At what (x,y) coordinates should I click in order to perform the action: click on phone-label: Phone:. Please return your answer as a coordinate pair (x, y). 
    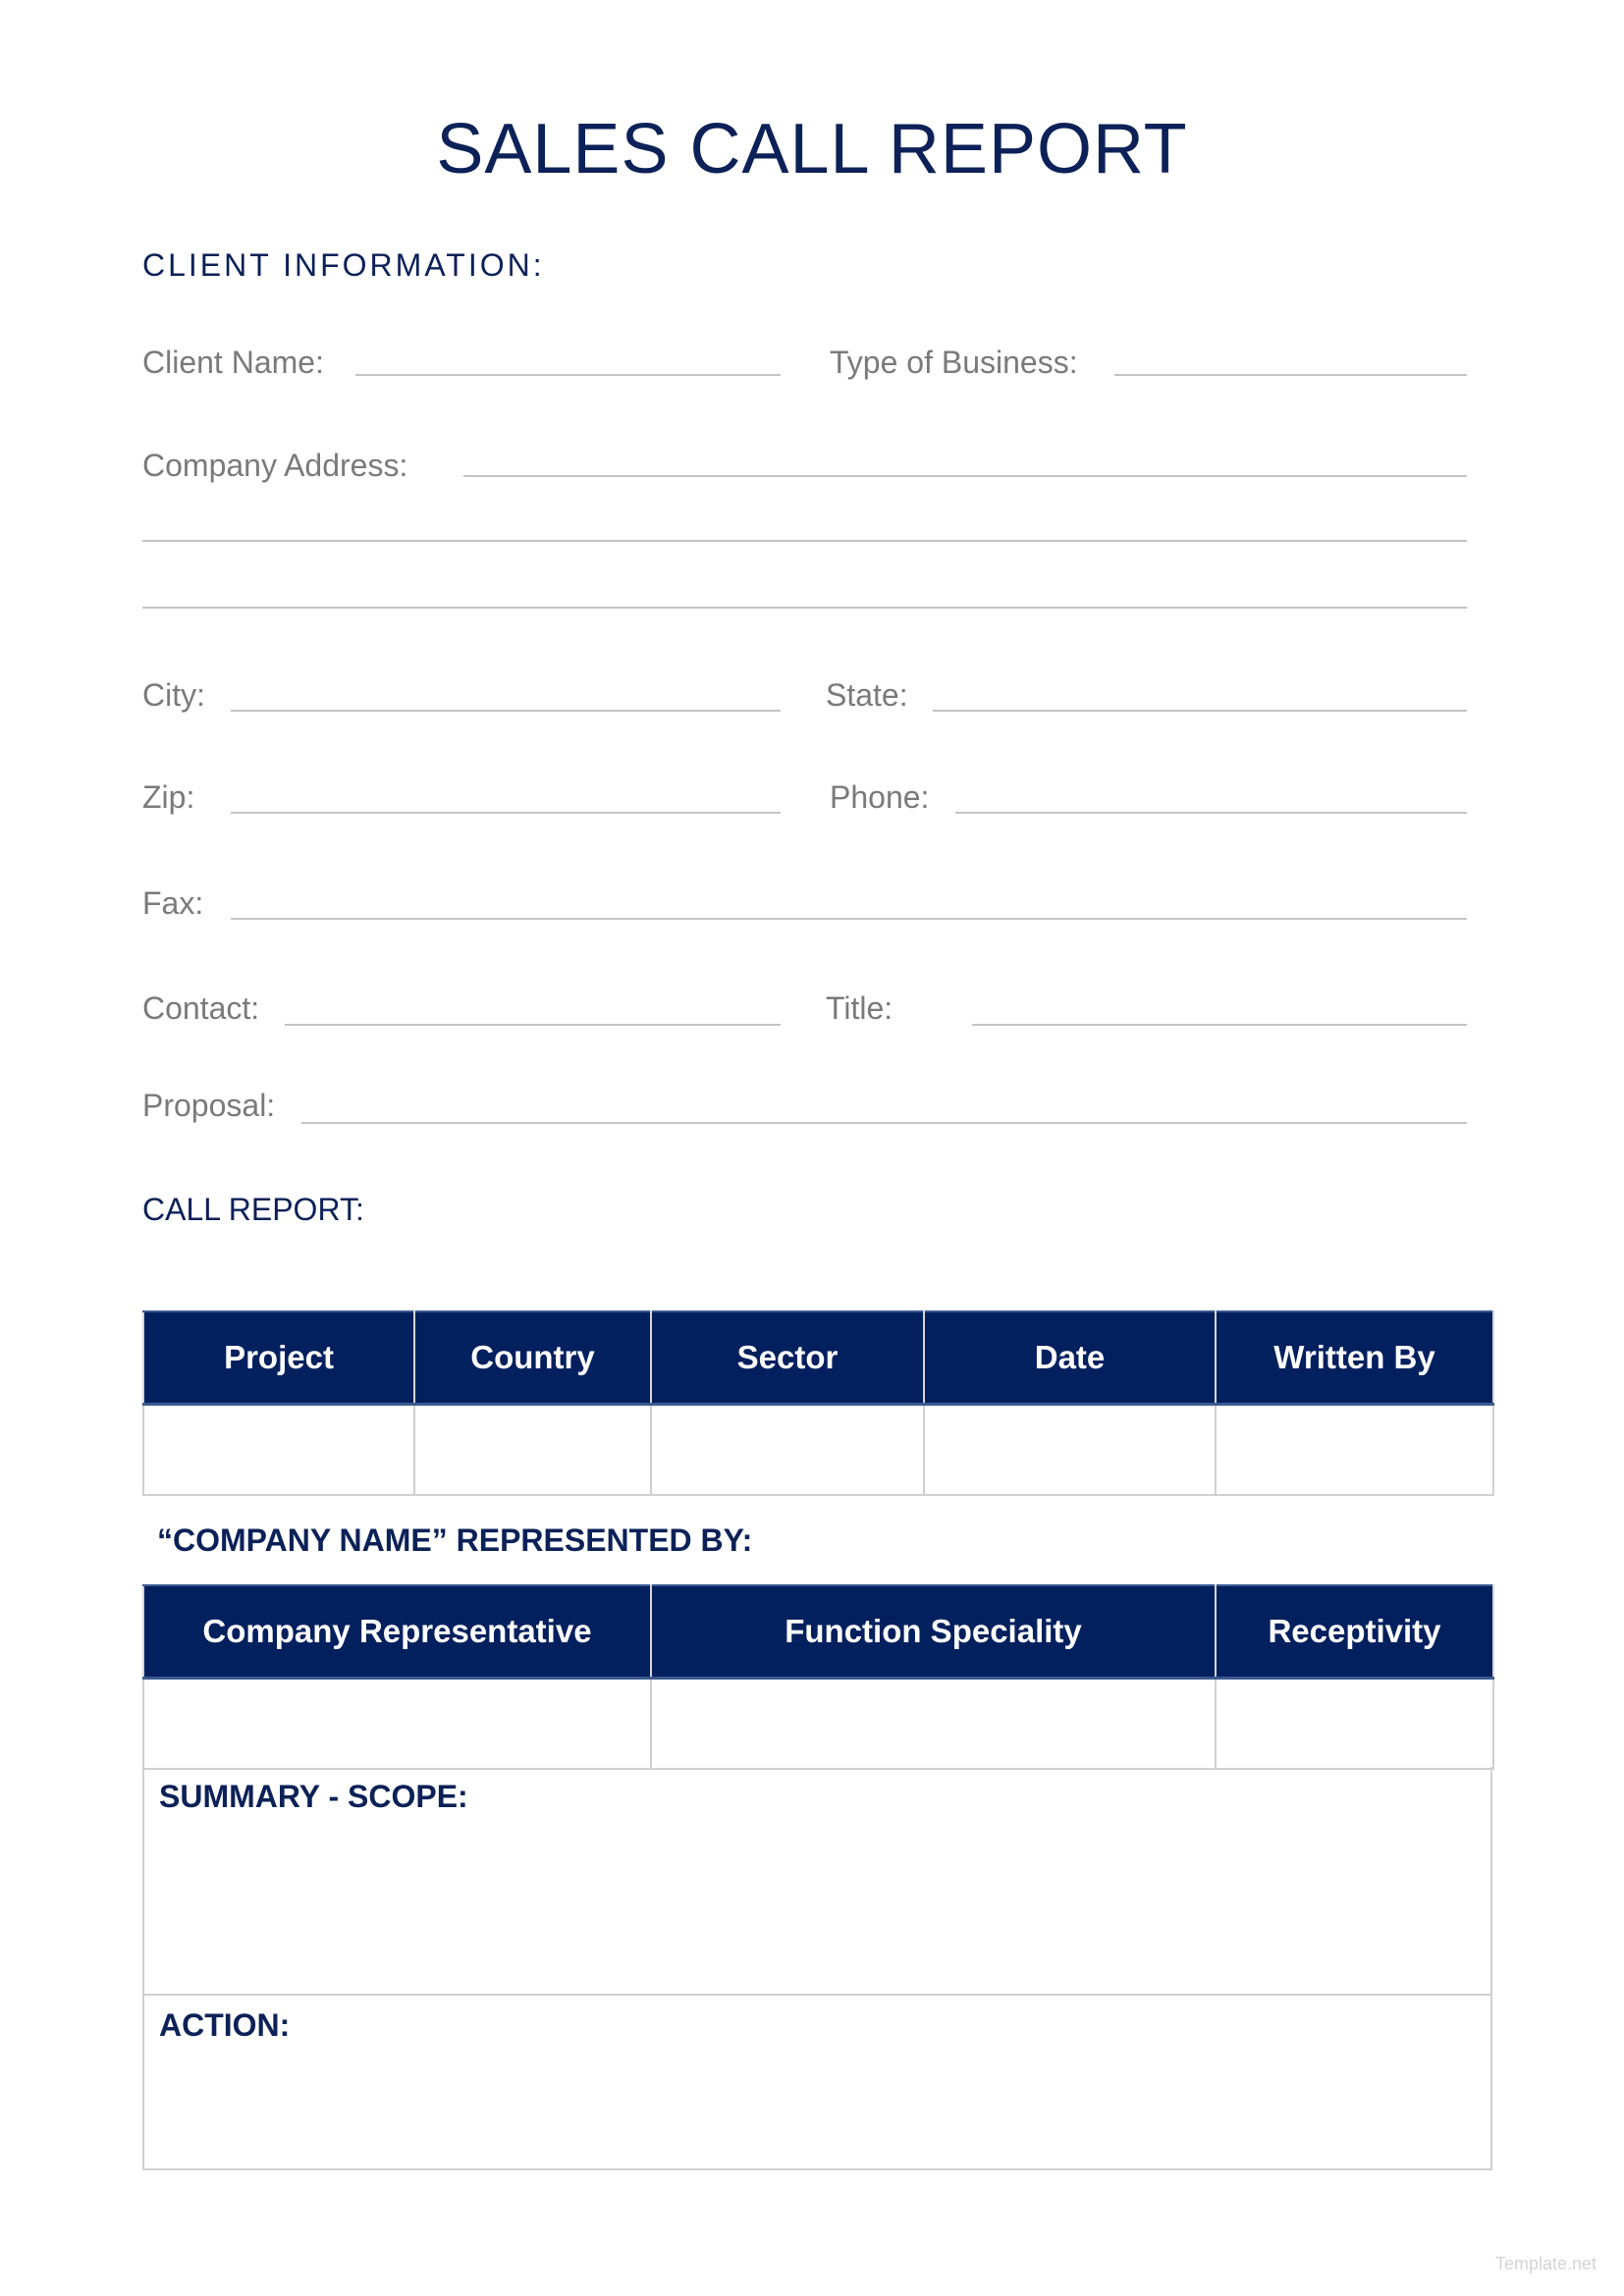
    Looking at the image, I should click on (880, 797).